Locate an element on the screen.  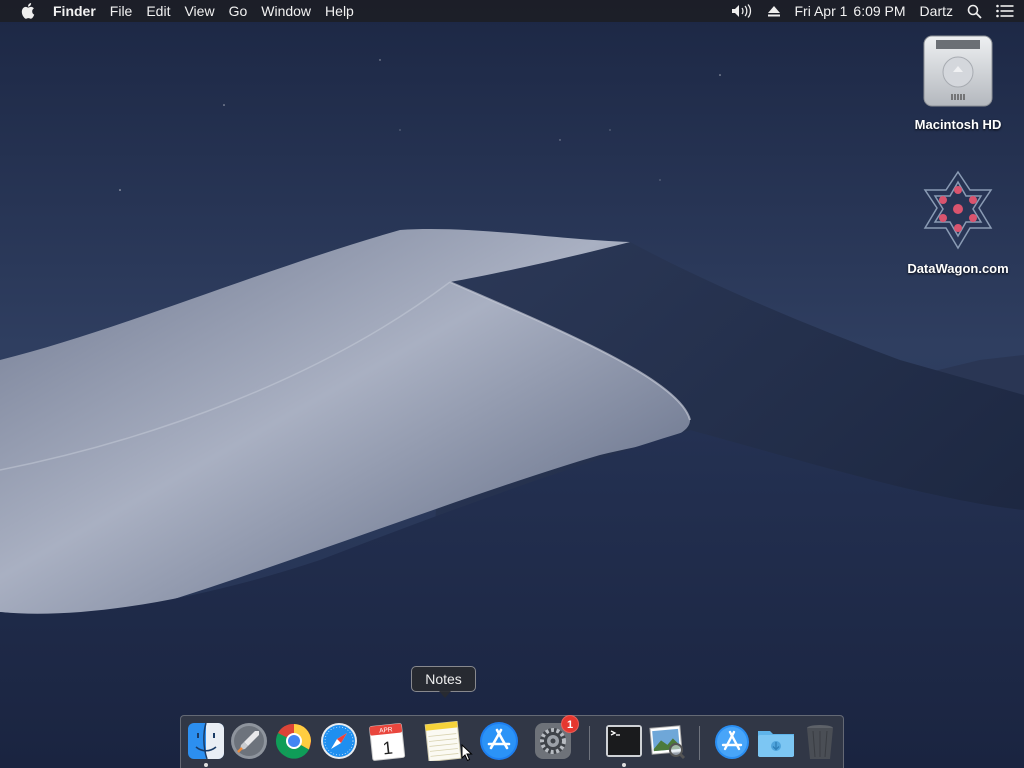
launchpad-icon is located at coordinates (249, 741).